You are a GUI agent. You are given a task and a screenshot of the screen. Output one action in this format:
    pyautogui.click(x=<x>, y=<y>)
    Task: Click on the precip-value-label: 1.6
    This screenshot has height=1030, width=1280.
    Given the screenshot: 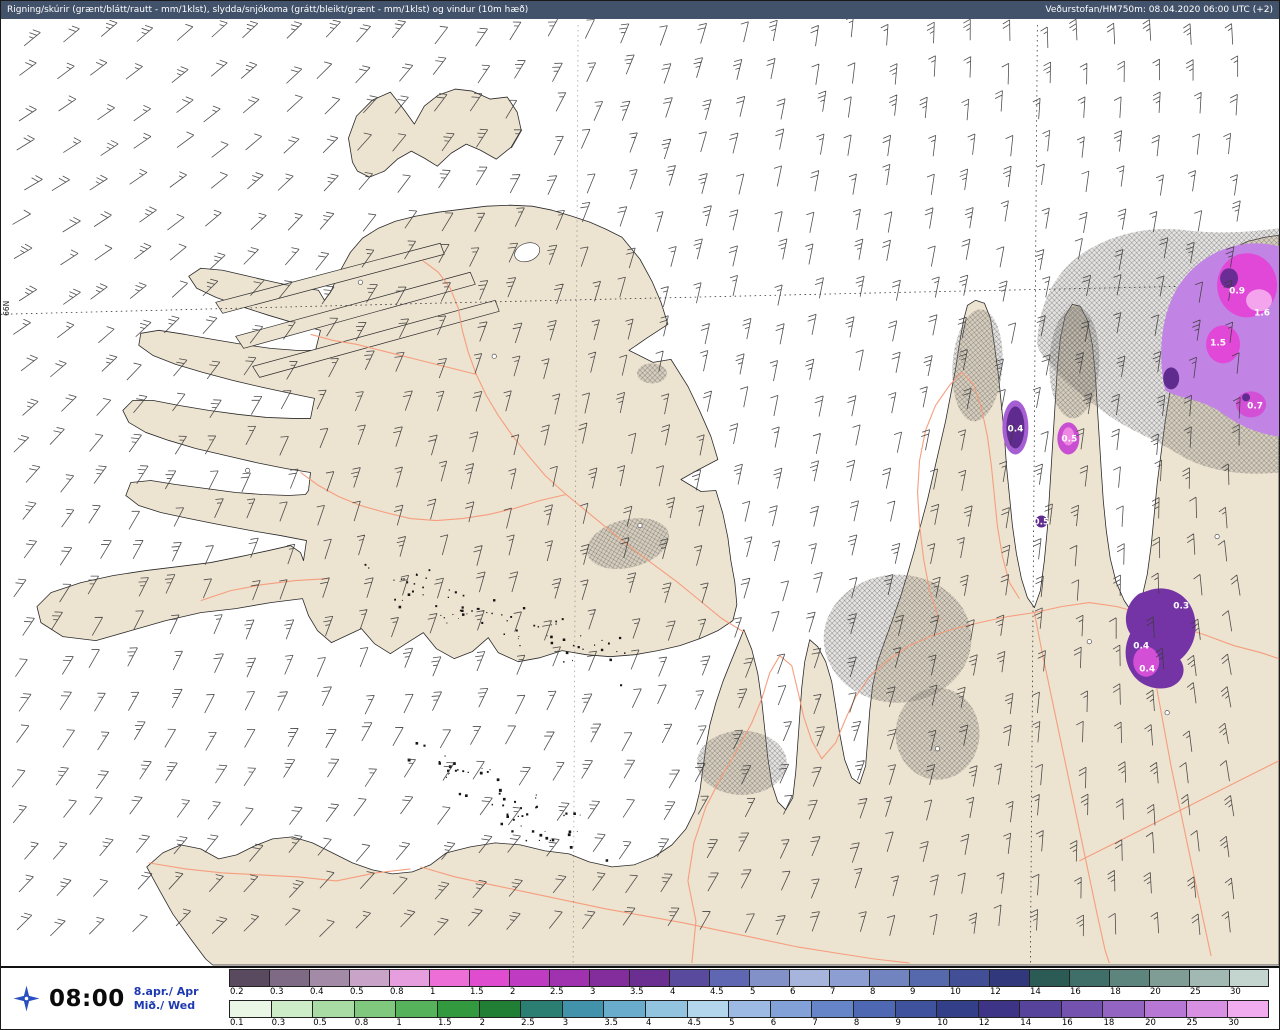 What is the action you would take?
    pyautogui.click(x=1262, y=313)
    